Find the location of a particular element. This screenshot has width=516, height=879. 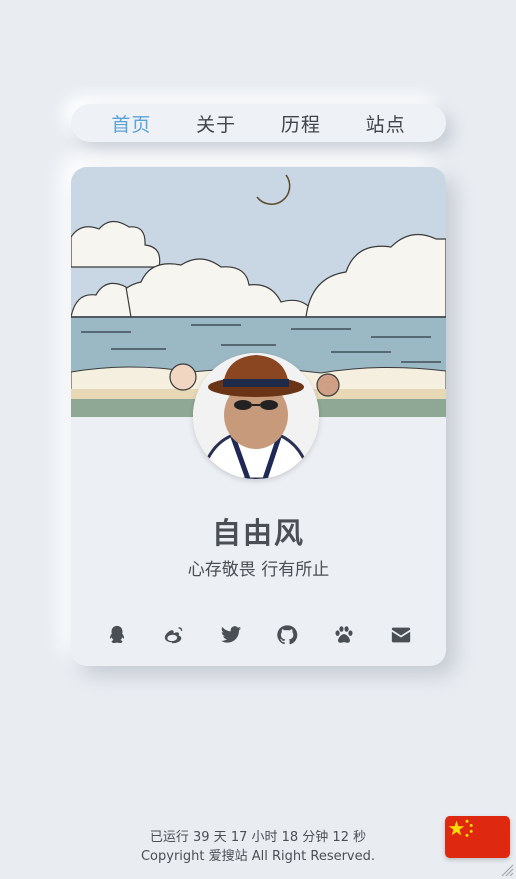

runtime-counter: 已运行 39 天 17 小时 18 分钟 12 秒 is located at coordinates (258, 837).